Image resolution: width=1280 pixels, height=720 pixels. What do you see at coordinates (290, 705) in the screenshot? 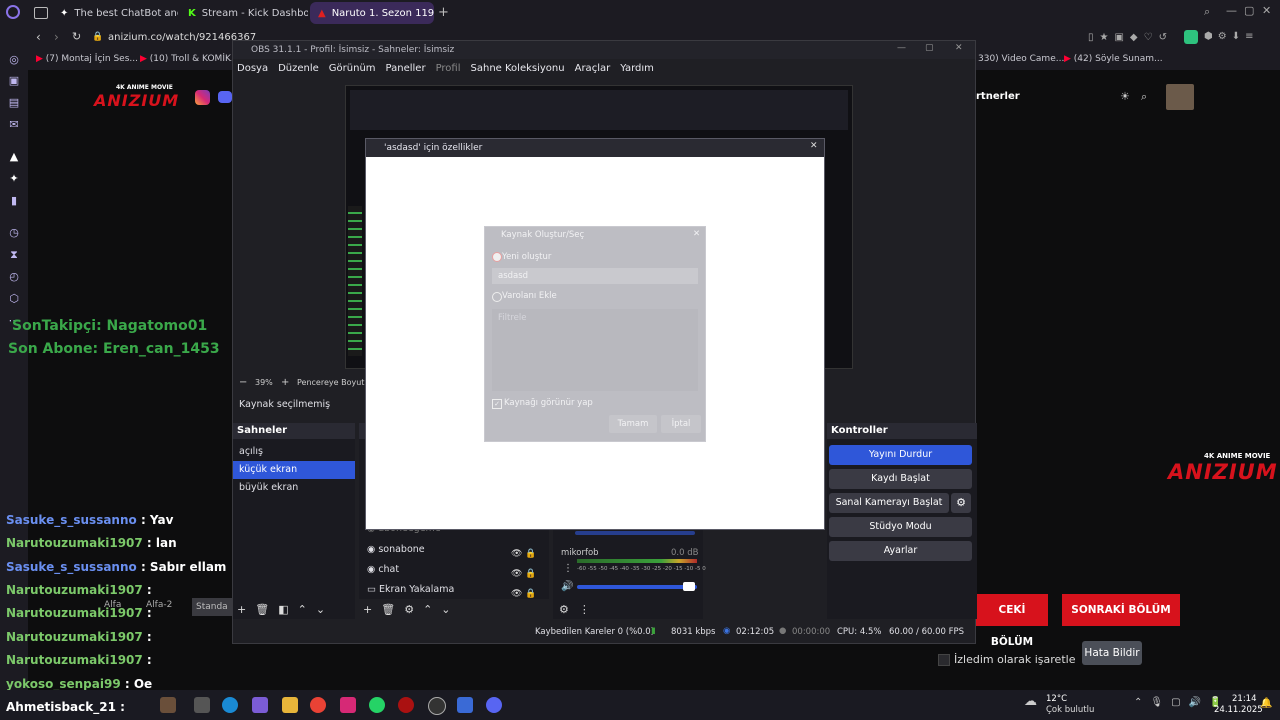
I see `taskbar-explorer-icon` at bounding box center [290, 705].